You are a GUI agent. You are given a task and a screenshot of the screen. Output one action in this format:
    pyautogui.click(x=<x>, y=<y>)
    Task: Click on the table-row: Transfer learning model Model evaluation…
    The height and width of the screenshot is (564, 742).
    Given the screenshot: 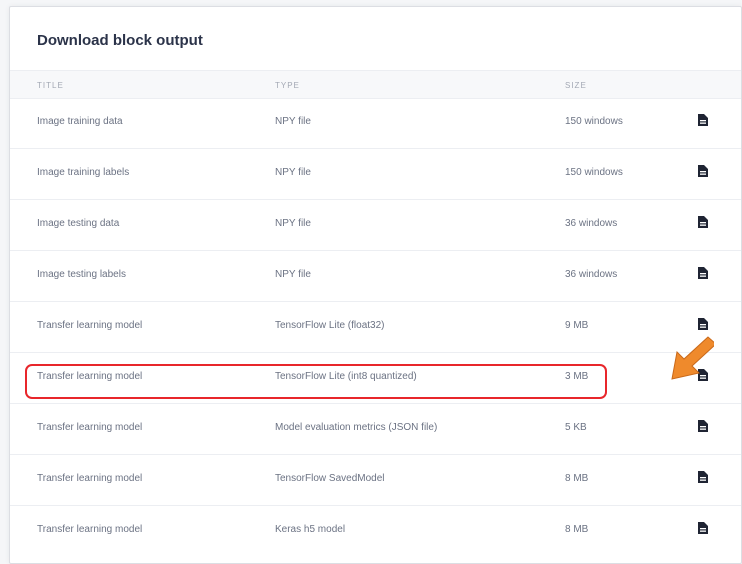 What is the action you would take?
    pyautogui.click(x=375, y=429)
    